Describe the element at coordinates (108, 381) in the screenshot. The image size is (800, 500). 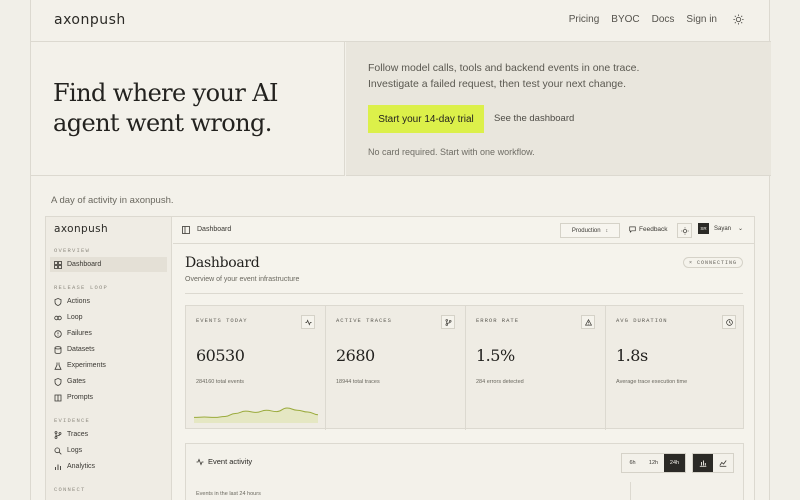
I see `sidebar-item-gates: Gates` at that location.